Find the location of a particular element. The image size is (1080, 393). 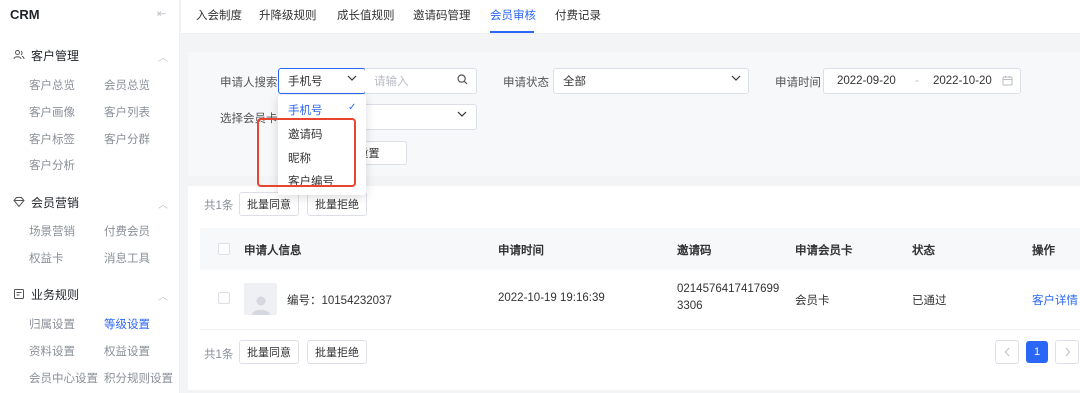

applicant-search-label: 申请人搜索 is located at coordinates (249, 83).